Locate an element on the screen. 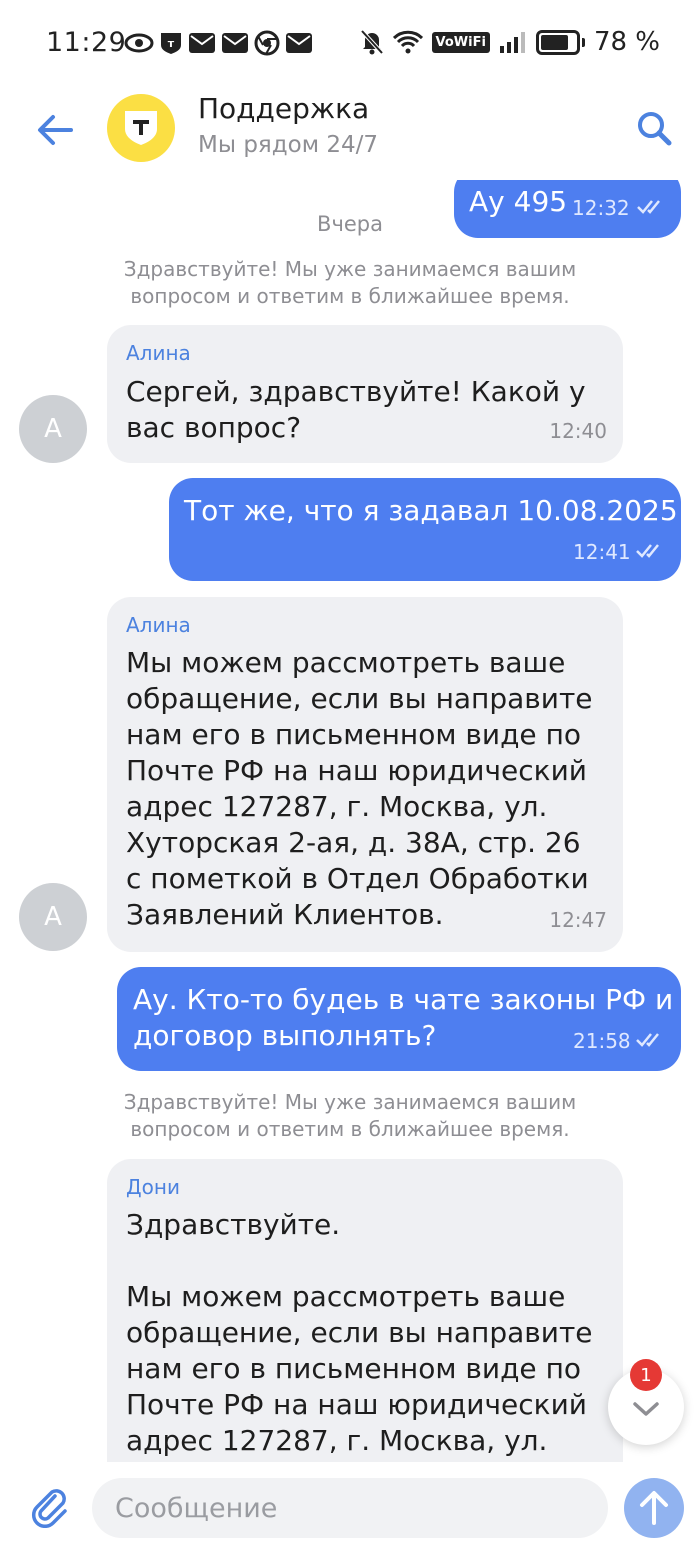 Image resolution: width=700 pixels, height=1554 pixels. status-time: 11:29 is located at coordinates (86, 42).